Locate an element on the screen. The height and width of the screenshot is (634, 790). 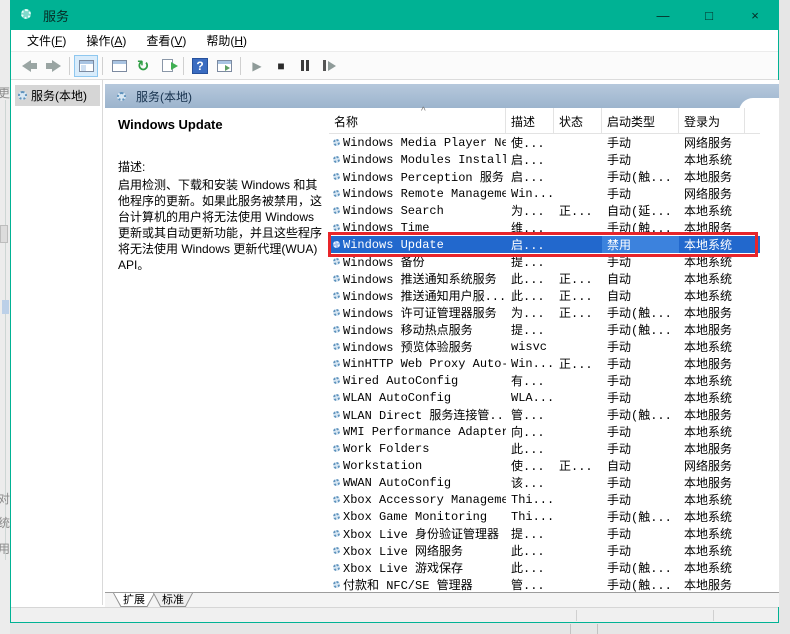
service-row: WLAN Direct 服务连接管... 管... 手动(触... 本地服务 is located at coordinates (544, 414).